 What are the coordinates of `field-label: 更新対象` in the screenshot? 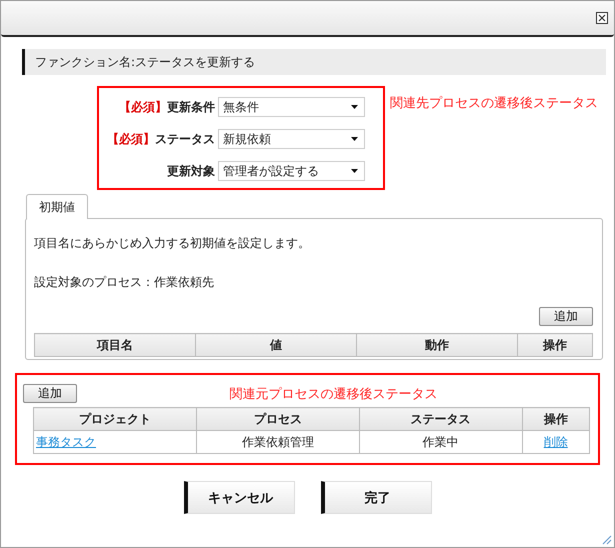 It's located at (191, 171).